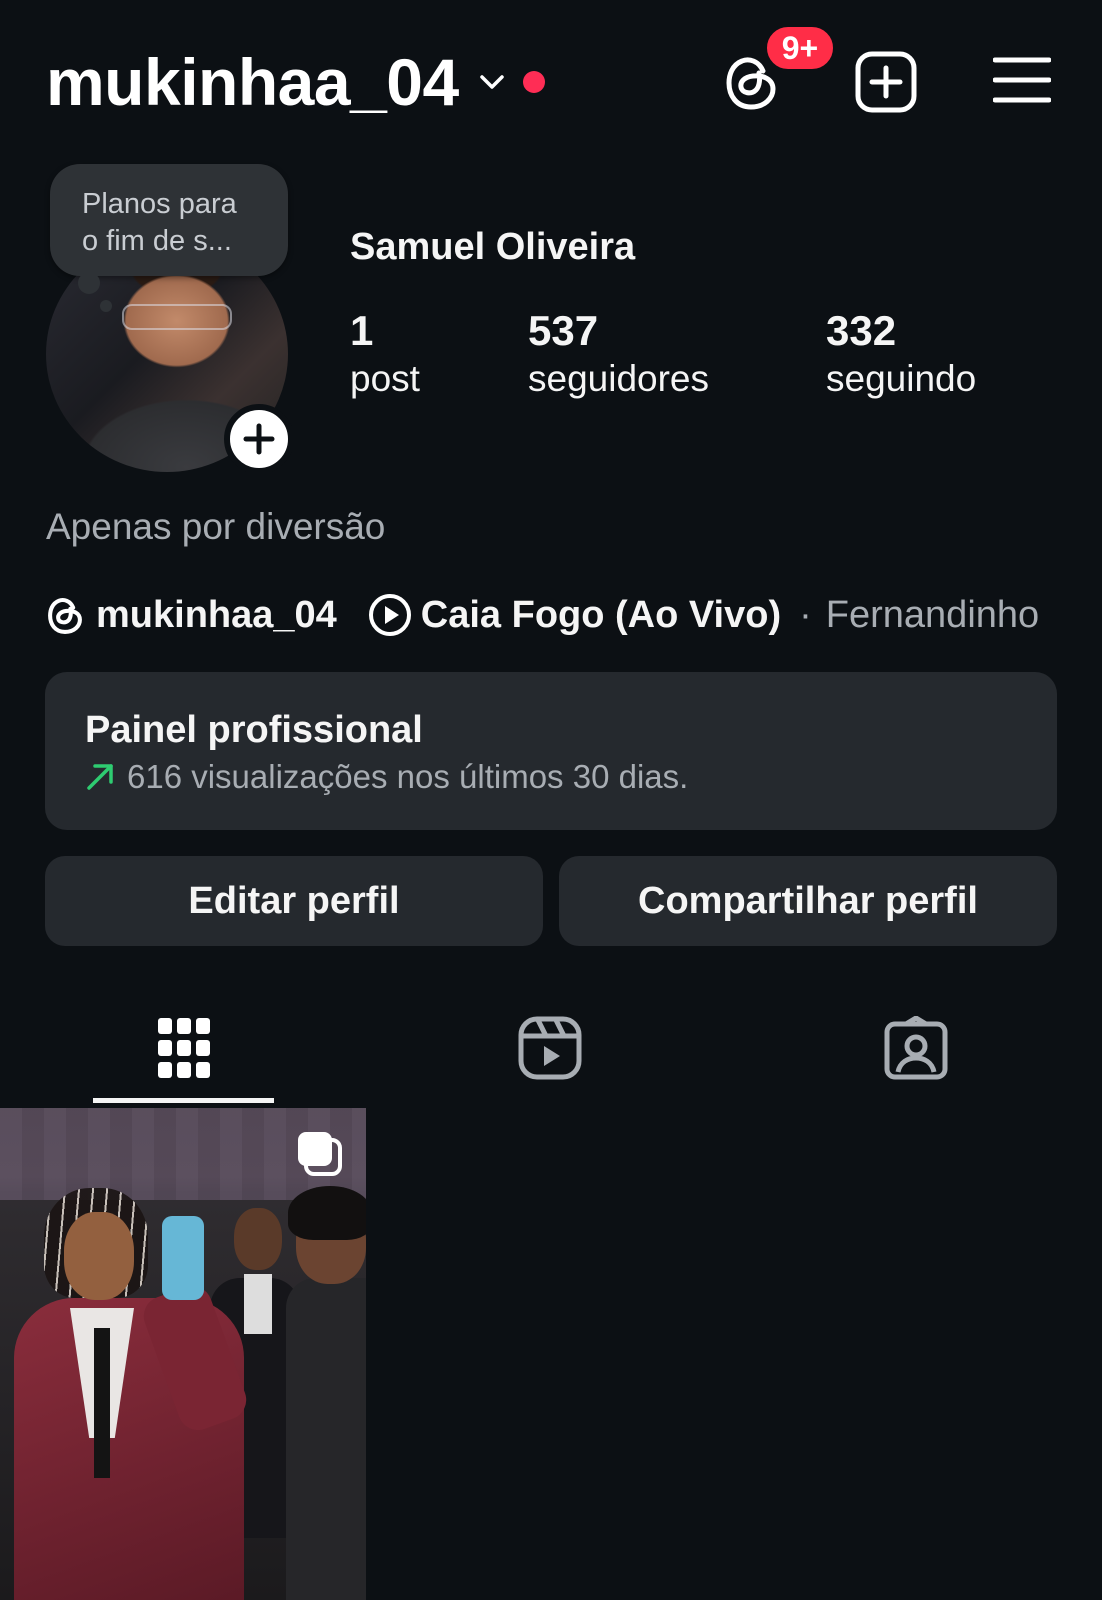  Describe the element at coordinates (183, 1100) in the screenshot. I see `active-tab-indicator` at that location.